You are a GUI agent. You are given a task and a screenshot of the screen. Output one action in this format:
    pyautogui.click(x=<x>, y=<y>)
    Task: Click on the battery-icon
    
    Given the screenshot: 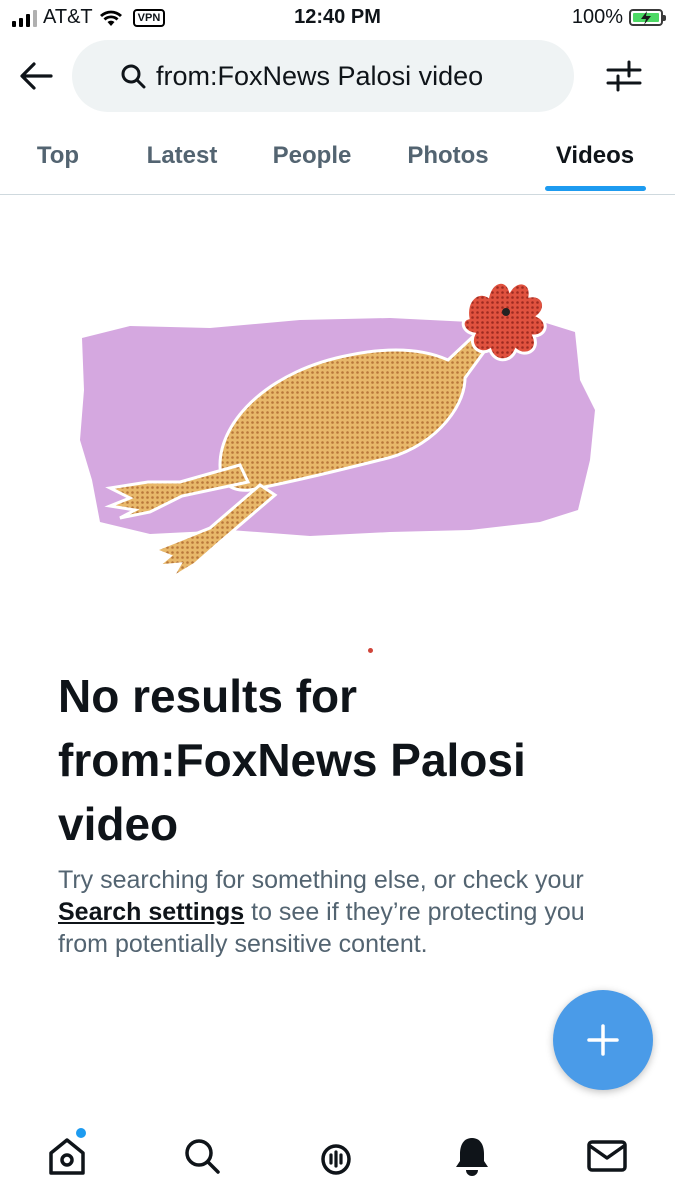 What is the action you would take?
    pyautogui.click(x=647, y=17)
    